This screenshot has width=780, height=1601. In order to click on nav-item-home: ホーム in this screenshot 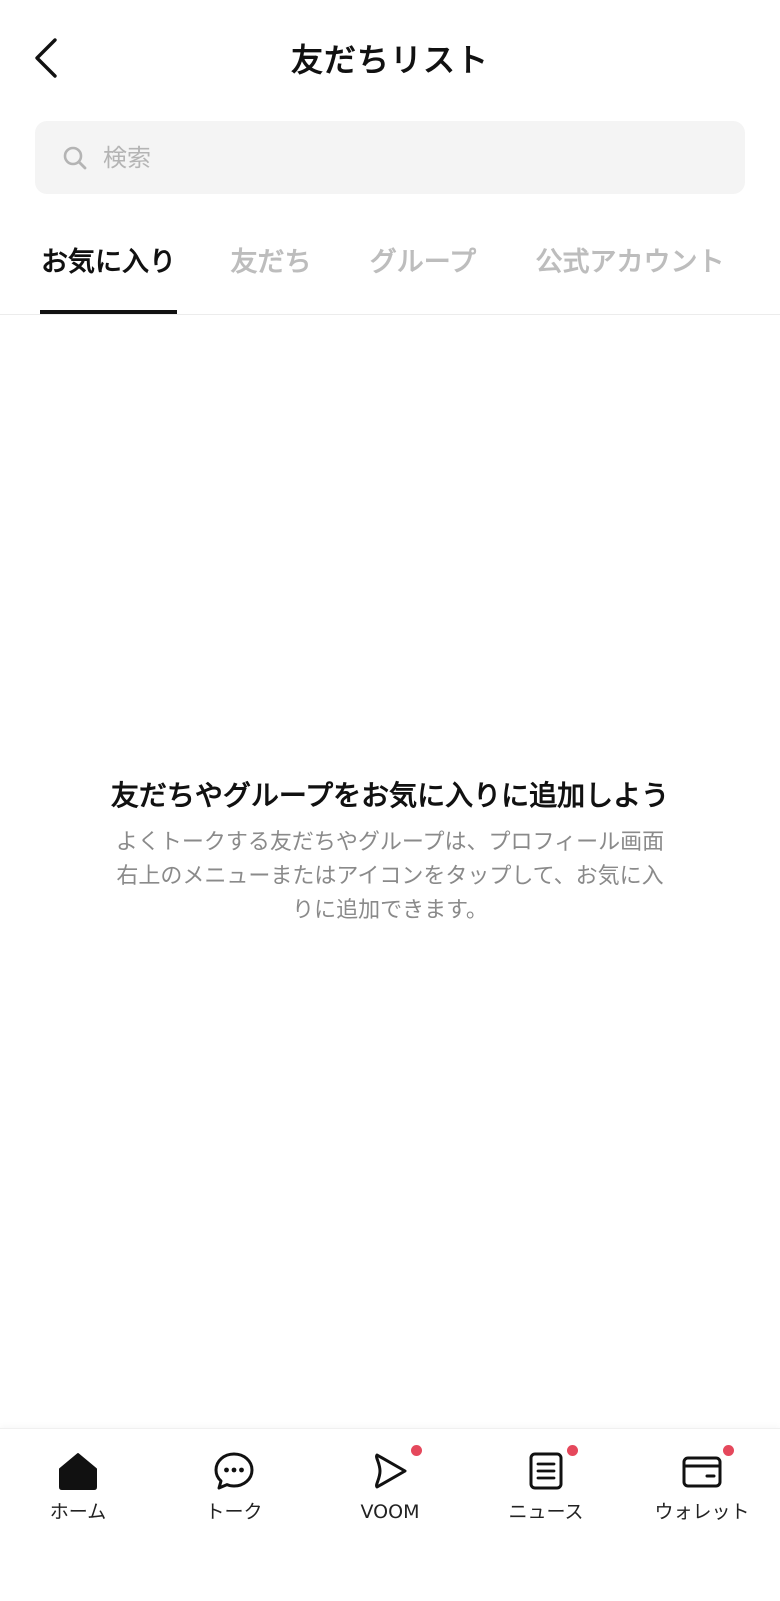, I will do `click(78, 1494)`.